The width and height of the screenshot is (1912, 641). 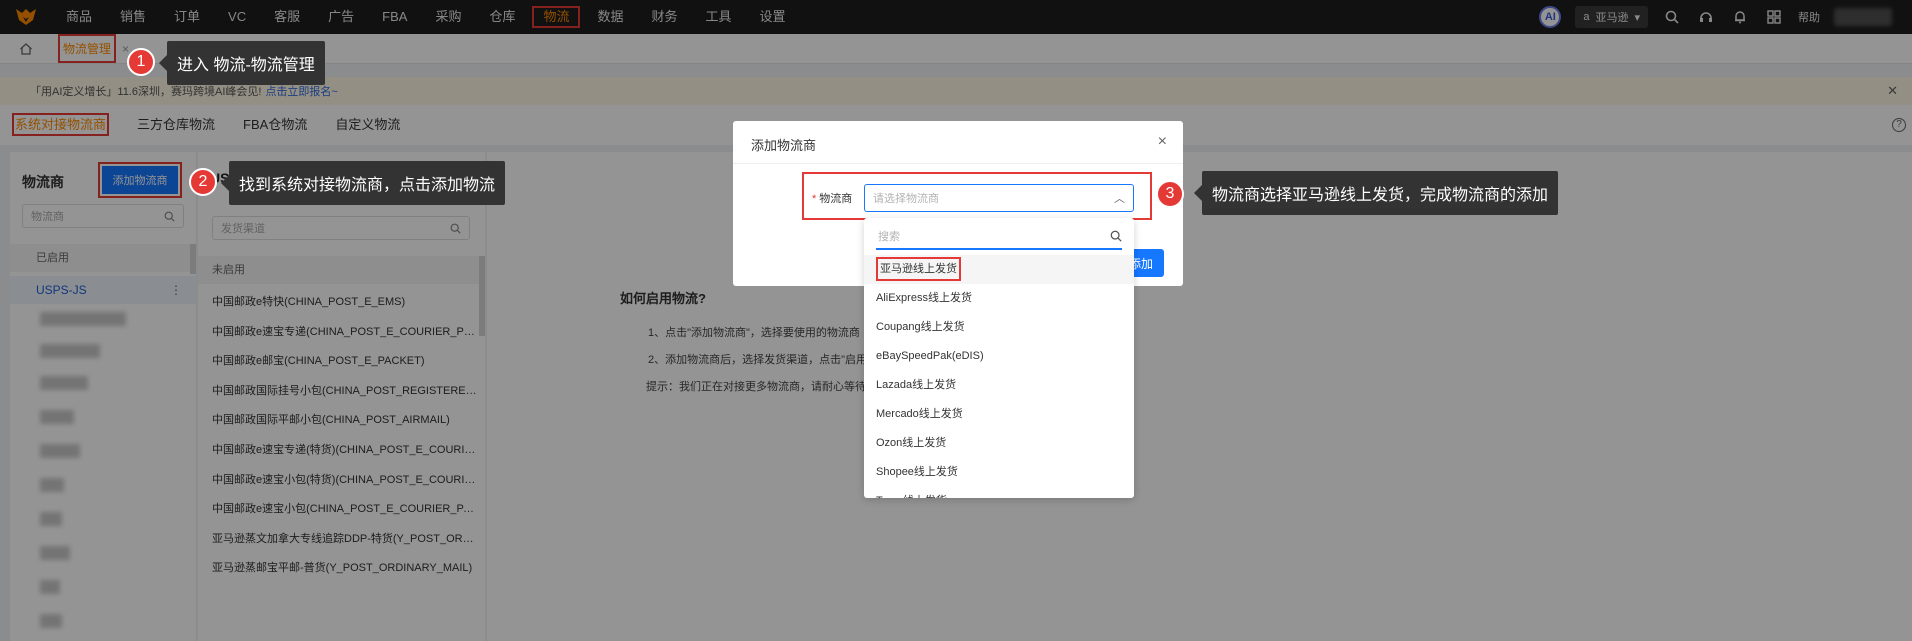 What do you see at coordinates (999, 385) in the screenshot?
I see `dropdown-option: Lazada线上发货` at bounding box center [999, 385].